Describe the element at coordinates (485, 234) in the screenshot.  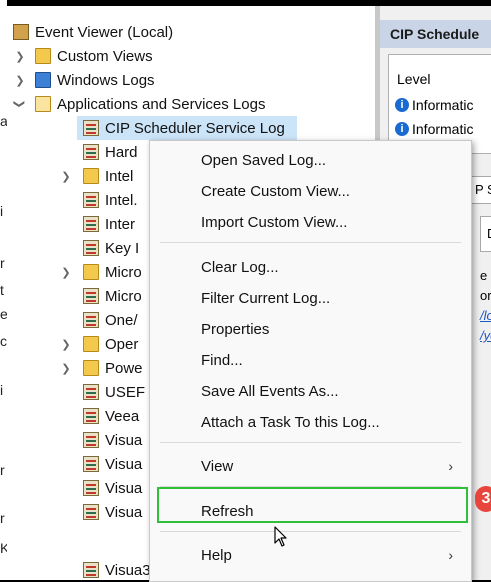
I see `detail-tab: D` at that location.